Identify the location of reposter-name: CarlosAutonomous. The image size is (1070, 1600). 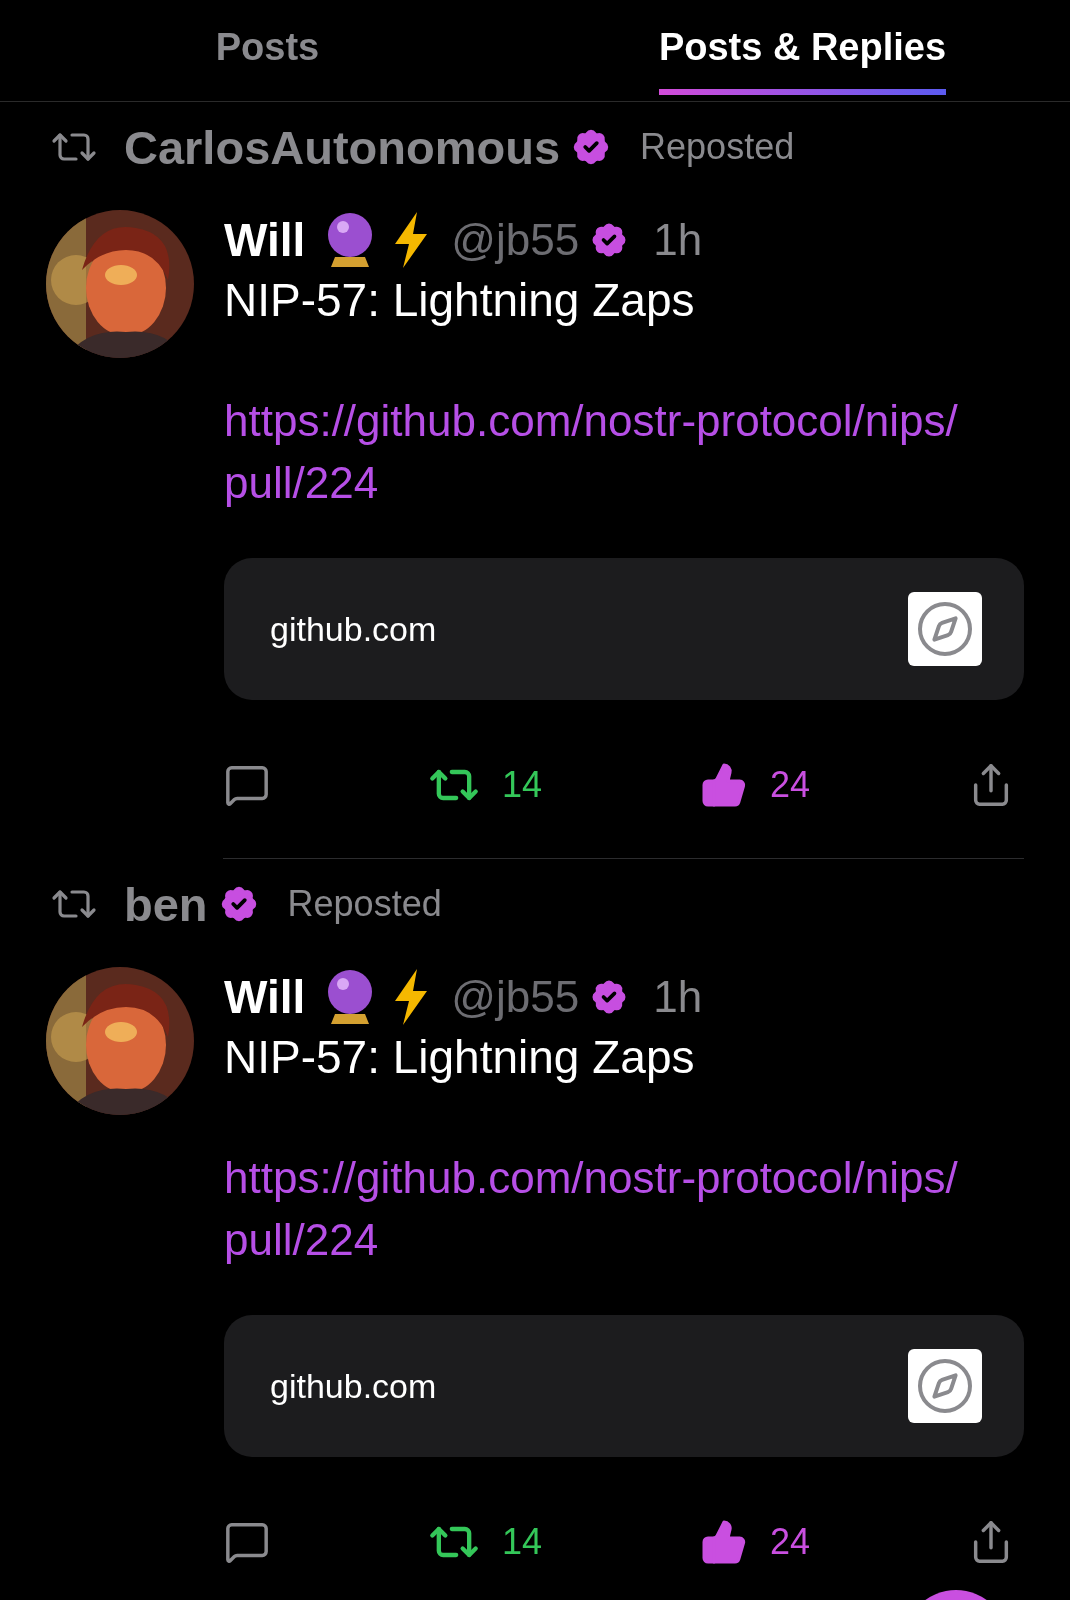
(342, 147).